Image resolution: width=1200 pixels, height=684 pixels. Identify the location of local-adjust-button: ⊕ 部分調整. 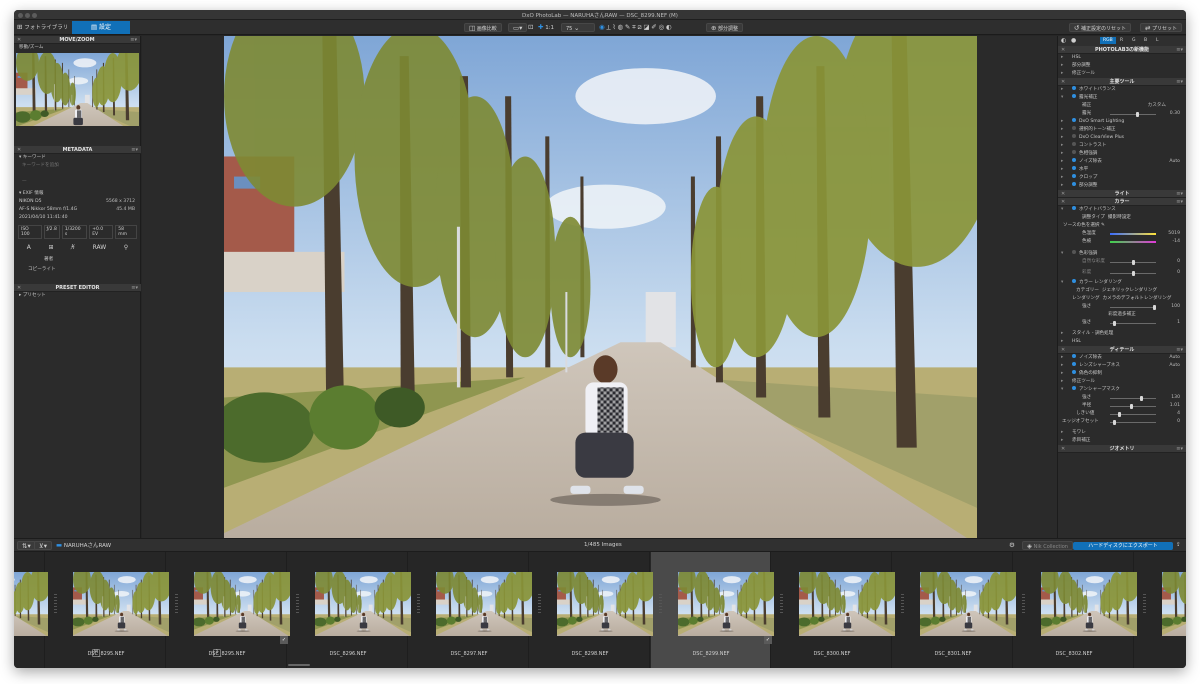
(725, 27).